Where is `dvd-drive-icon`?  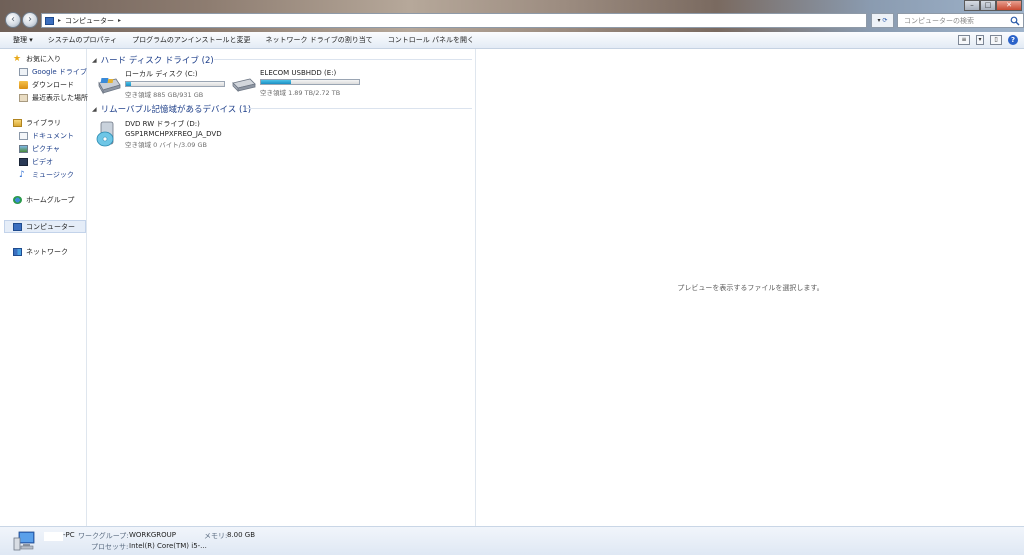
dvd-drive-icon is located at coordinates (105, 134).